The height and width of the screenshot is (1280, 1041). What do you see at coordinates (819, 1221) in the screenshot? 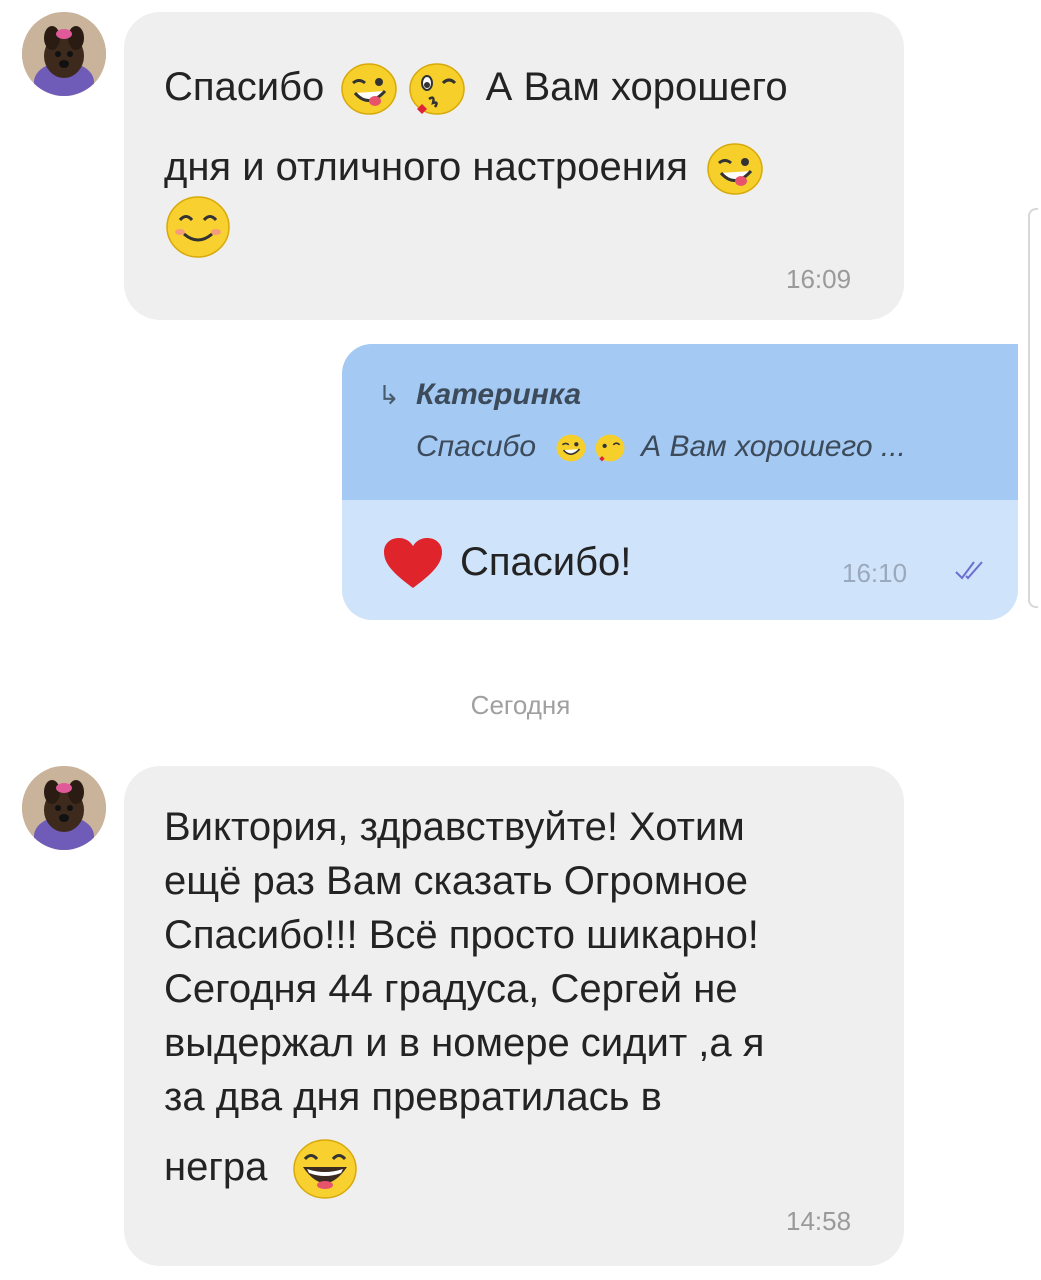
I see `message-timestamp: 14:58` at bounding box center [819, 1221].